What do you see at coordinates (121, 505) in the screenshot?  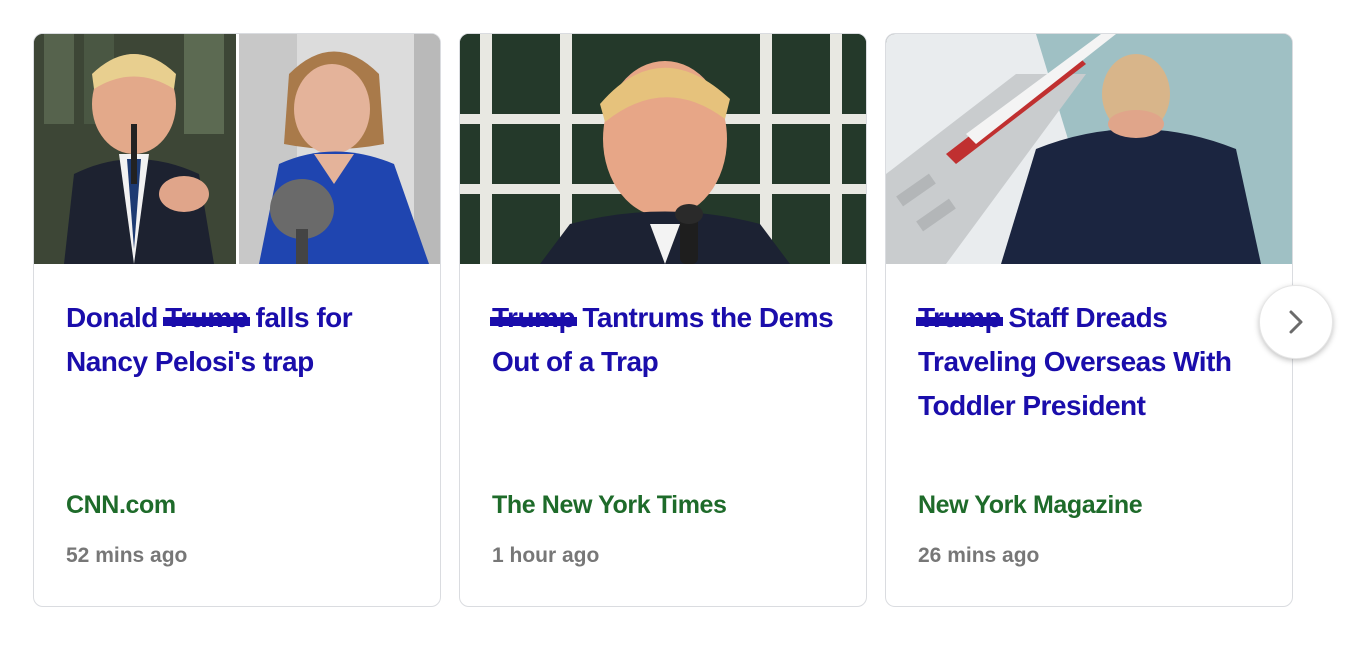 I see `news-source: CNN.com` at bounding box center [121, 505].